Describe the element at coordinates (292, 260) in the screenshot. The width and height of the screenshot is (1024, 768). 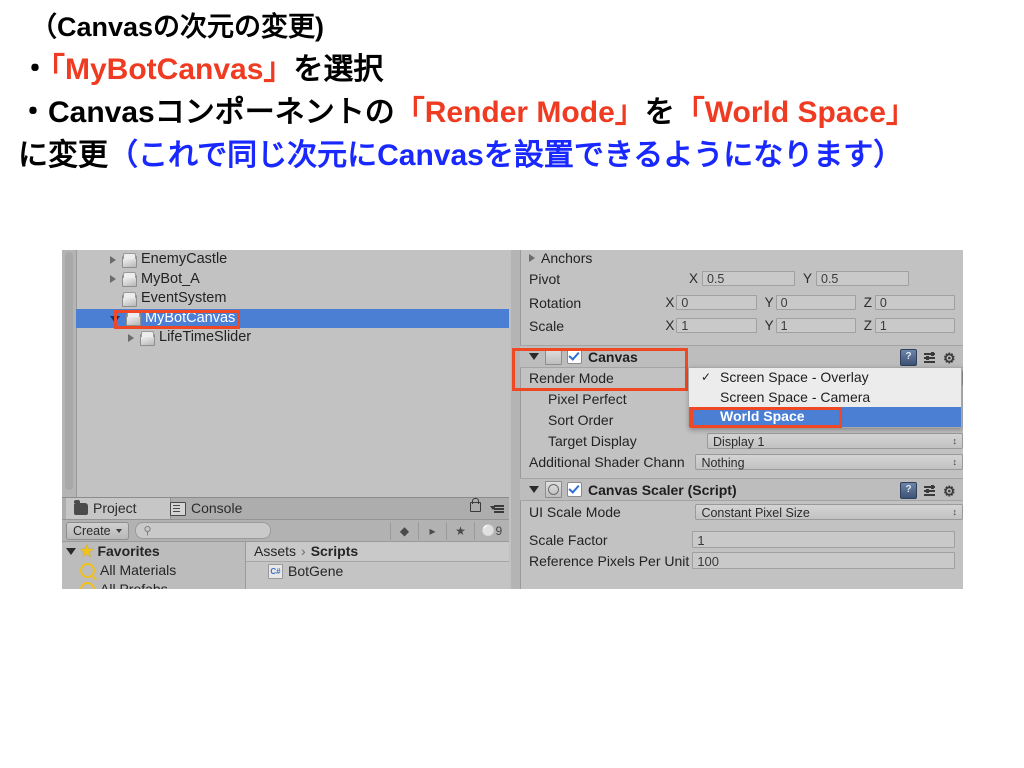
I see `hierarchy-item-enemycastle: EnemyCastle` at that location.